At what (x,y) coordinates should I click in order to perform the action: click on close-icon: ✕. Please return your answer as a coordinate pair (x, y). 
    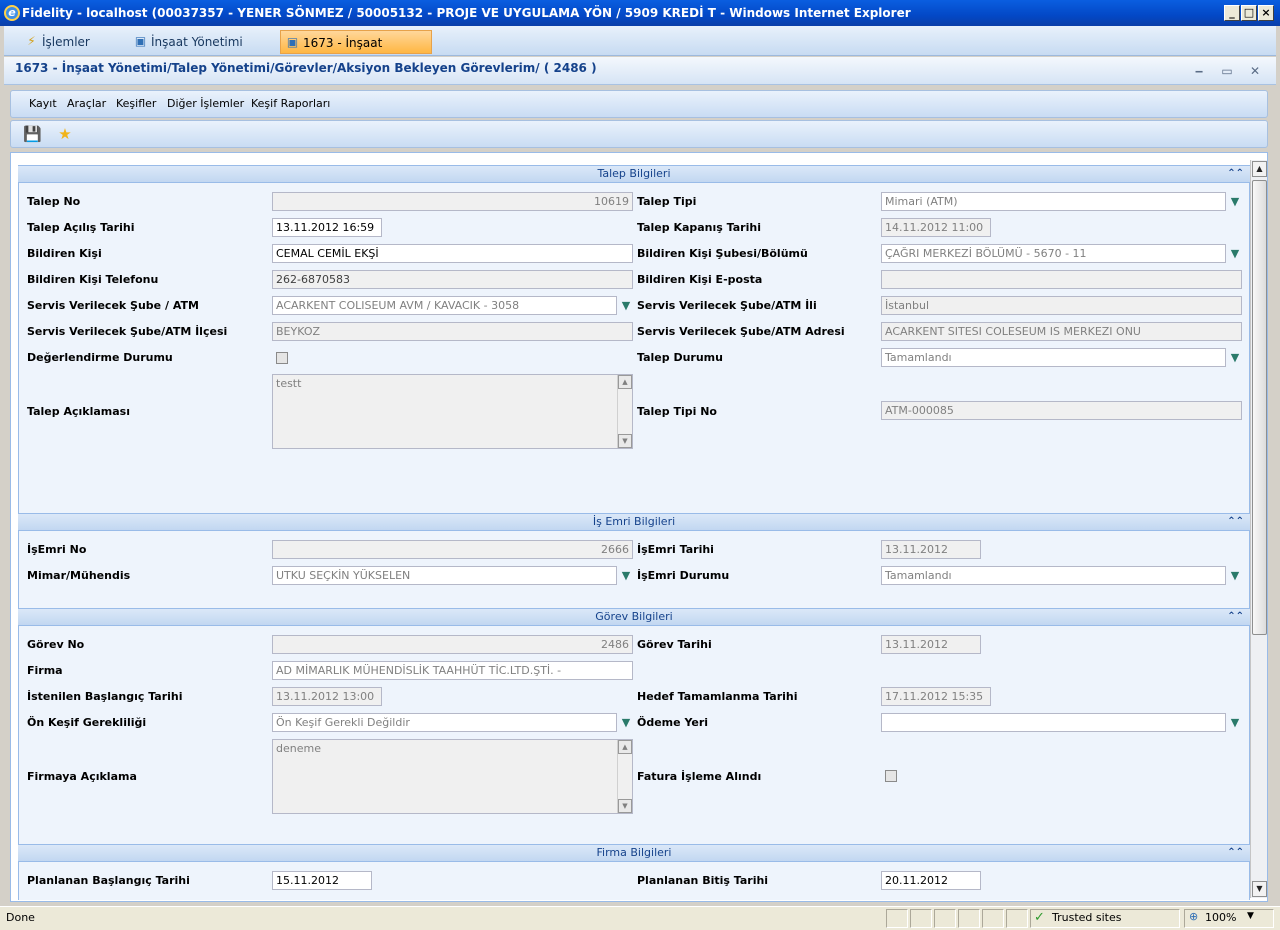
    Looking at the image, I should click on (1255, 71).